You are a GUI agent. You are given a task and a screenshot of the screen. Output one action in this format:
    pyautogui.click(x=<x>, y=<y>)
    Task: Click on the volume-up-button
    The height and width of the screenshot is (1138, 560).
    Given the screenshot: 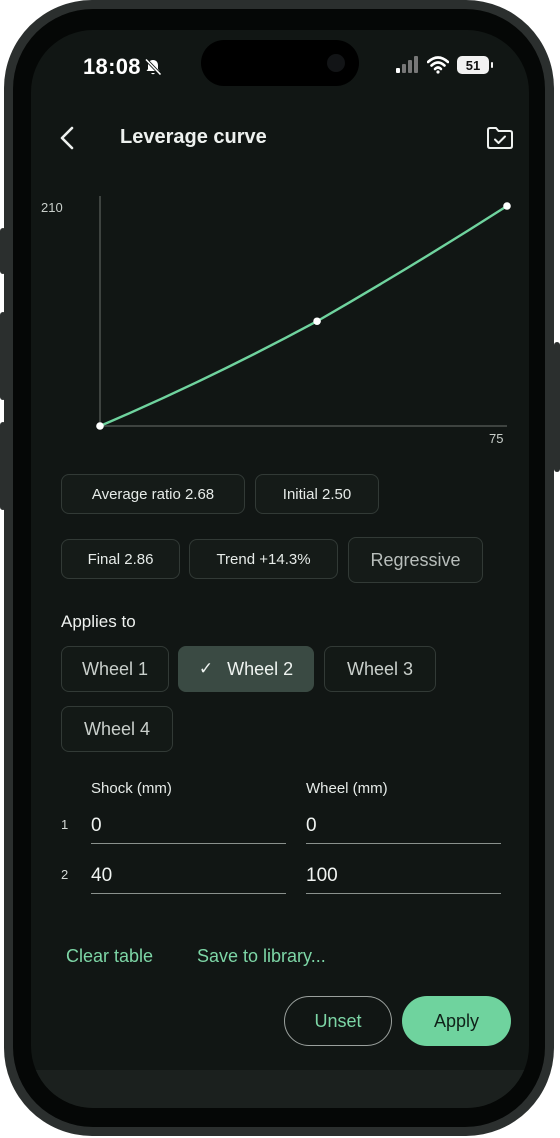 What is the action you would take?
    pyautogui.click(x=3, y=356)
    